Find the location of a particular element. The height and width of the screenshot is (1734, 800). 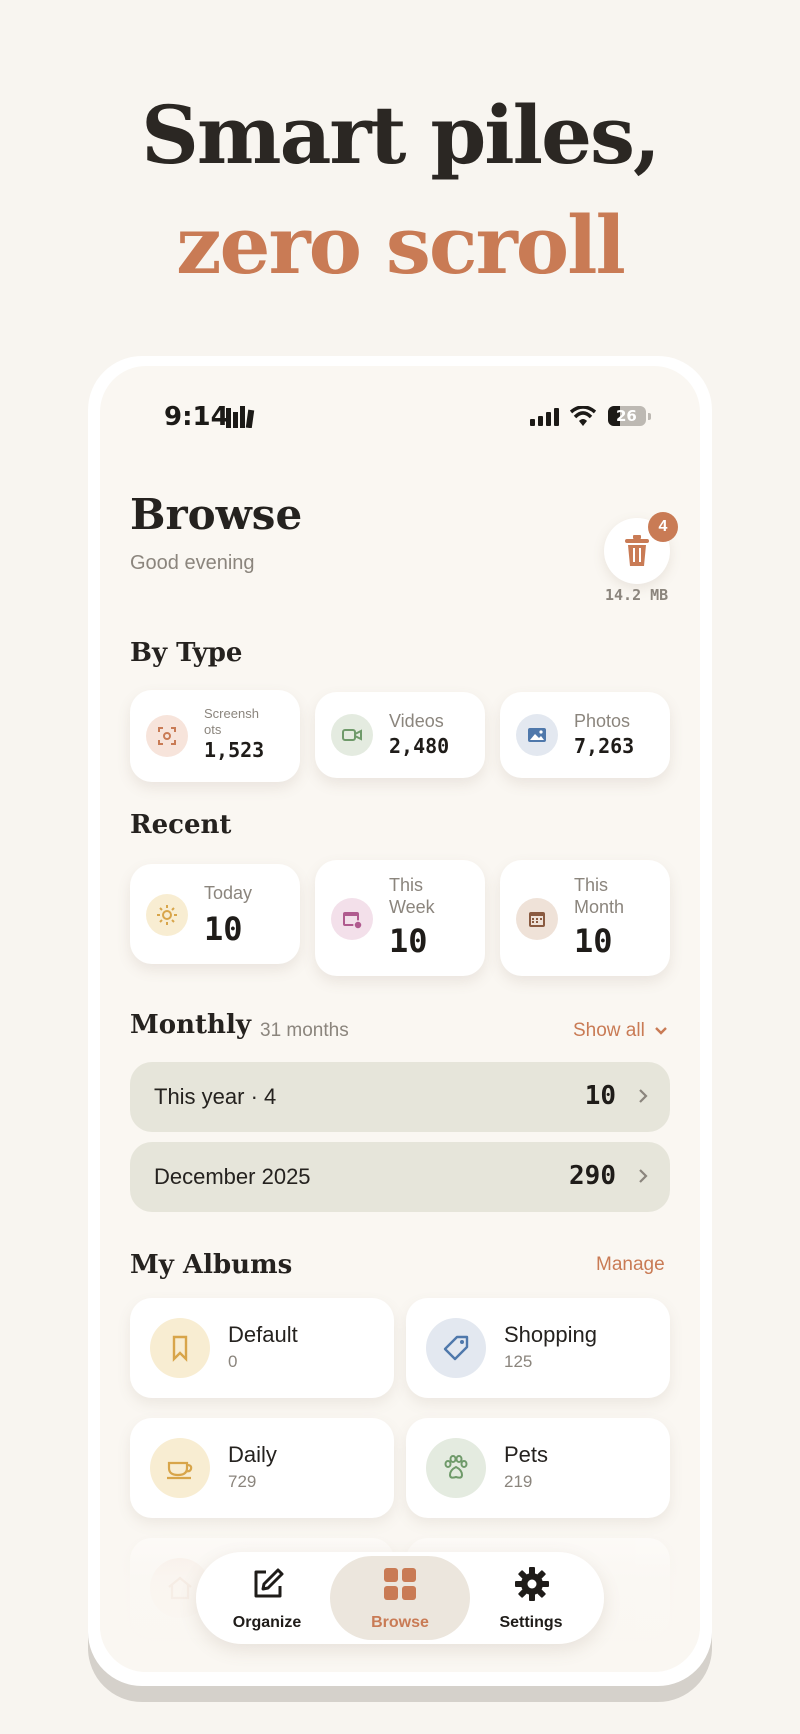

tab-browse: Browse is located at coordinates (400, 1598).